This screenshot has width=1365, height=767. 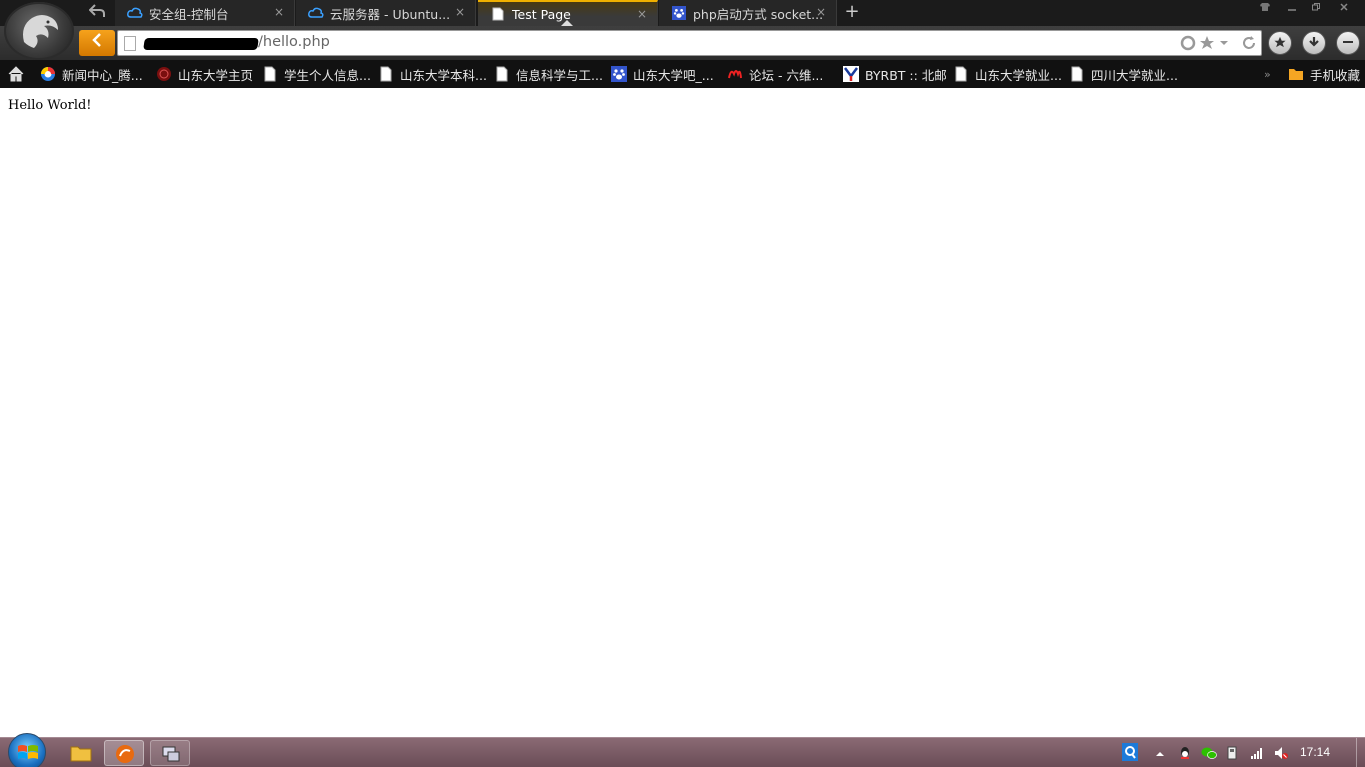 What do you see at coordinates (1265, 10) in the screenshot?
I see `skin-icon` at bounding box center [1265, 10].